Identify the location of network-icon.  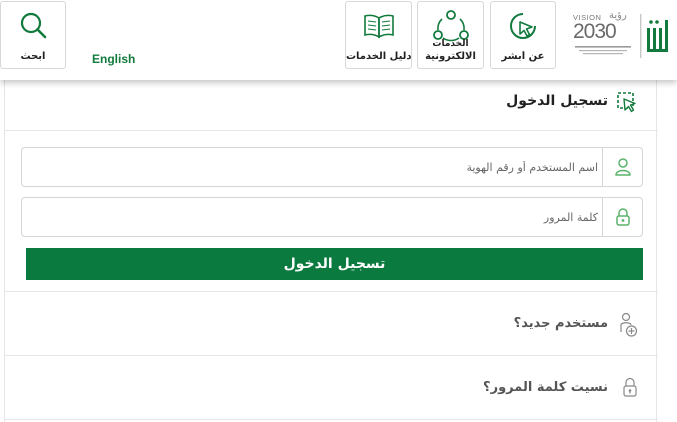
(451, 26).